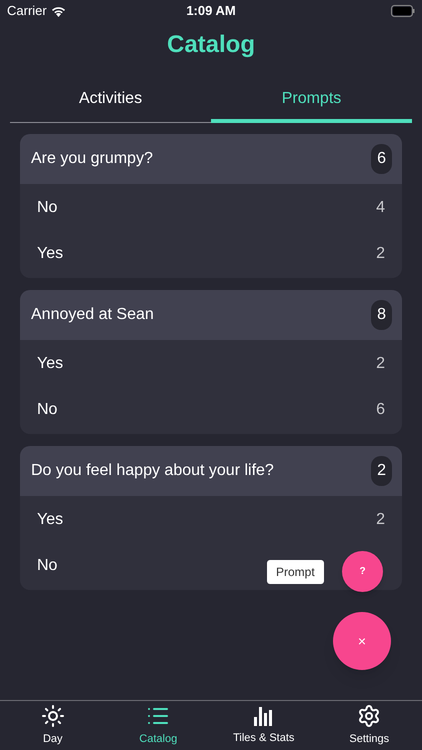 The height and width of the screenshot is (750, 422). What do you see at coordinates (211, 11) in the screenshot?
I see `status-time: 1:09 AM` at bounding box center [211, 11].